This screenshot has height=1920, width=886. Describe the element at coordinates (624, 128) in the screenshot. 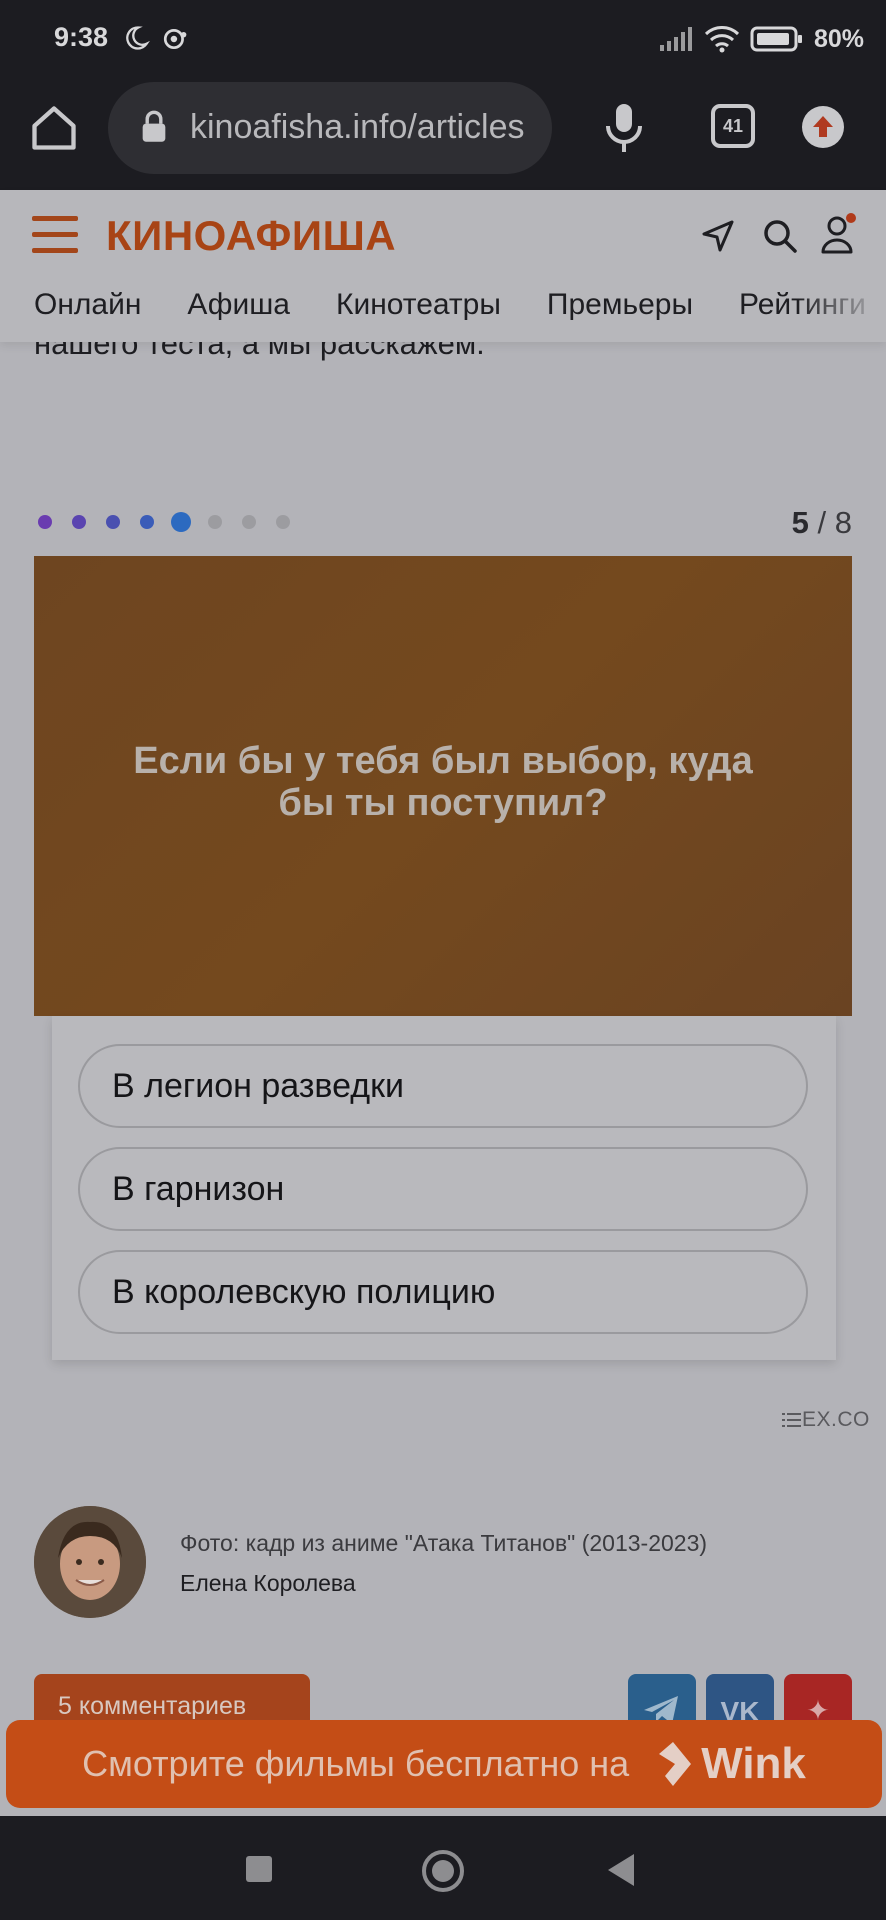

I see `mic-icon` at that location.